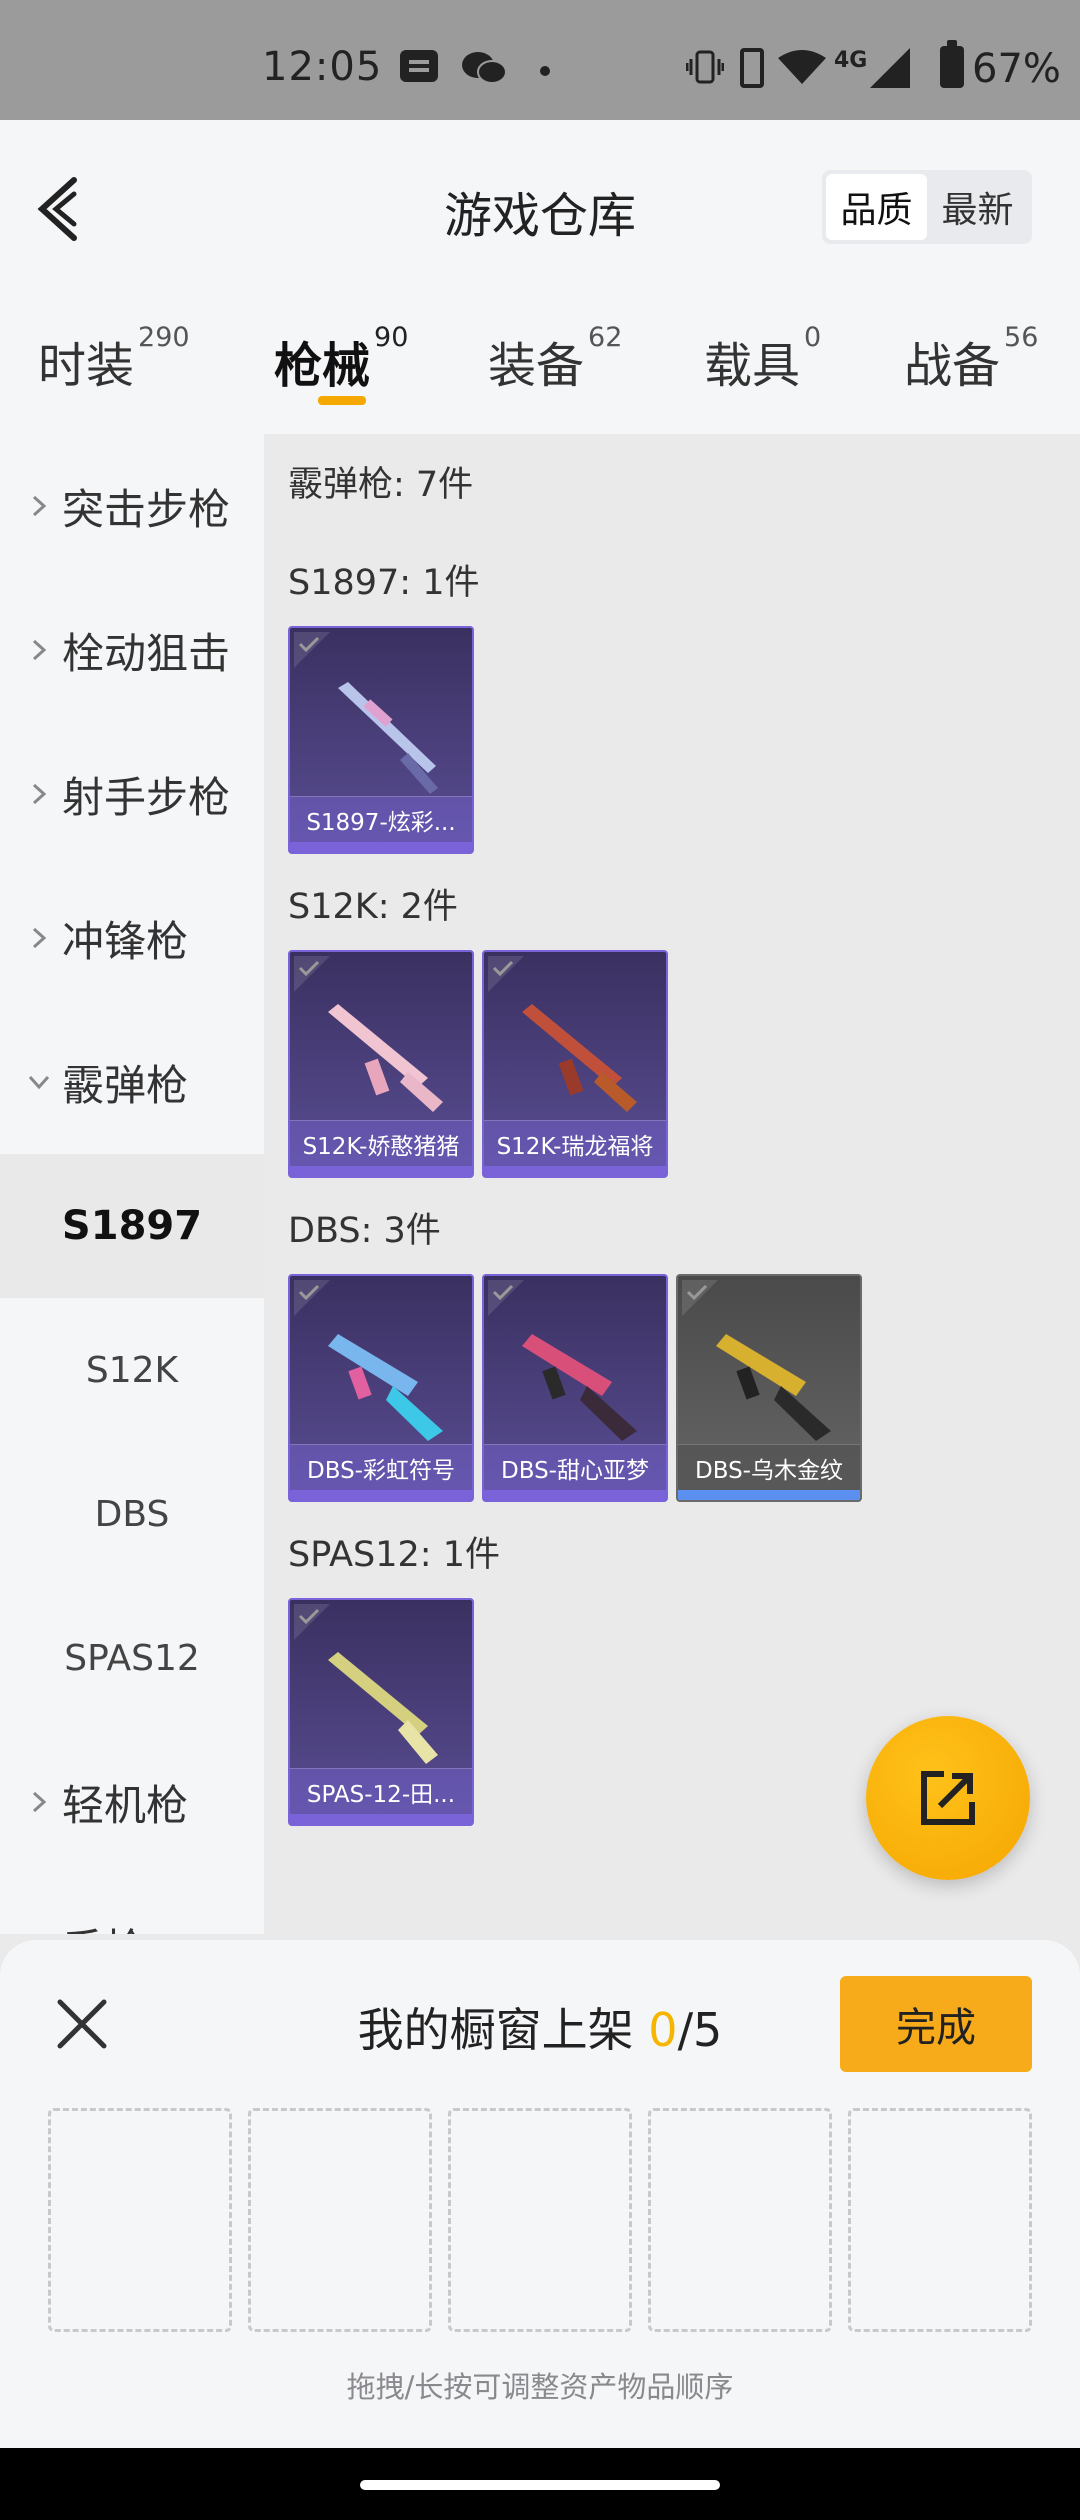  Describe the element at coordinates (132, 1514) in the screenshot. I see `sidebar-subitem-dbs: DBS` at that location.